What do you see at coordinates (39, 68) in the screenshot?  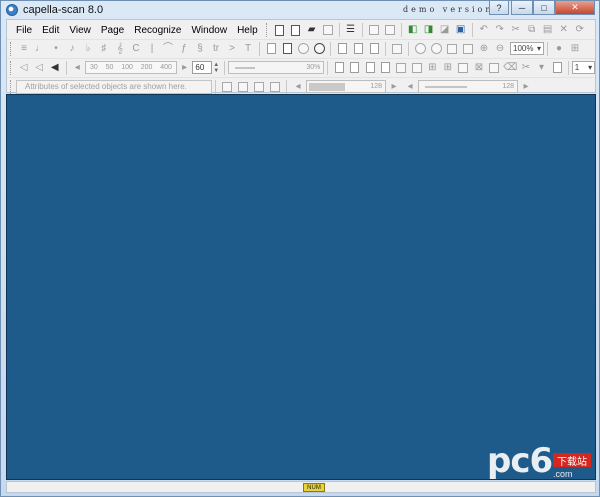 I see `speaker-low-icon: ◁` at bounding box center [39, 68].